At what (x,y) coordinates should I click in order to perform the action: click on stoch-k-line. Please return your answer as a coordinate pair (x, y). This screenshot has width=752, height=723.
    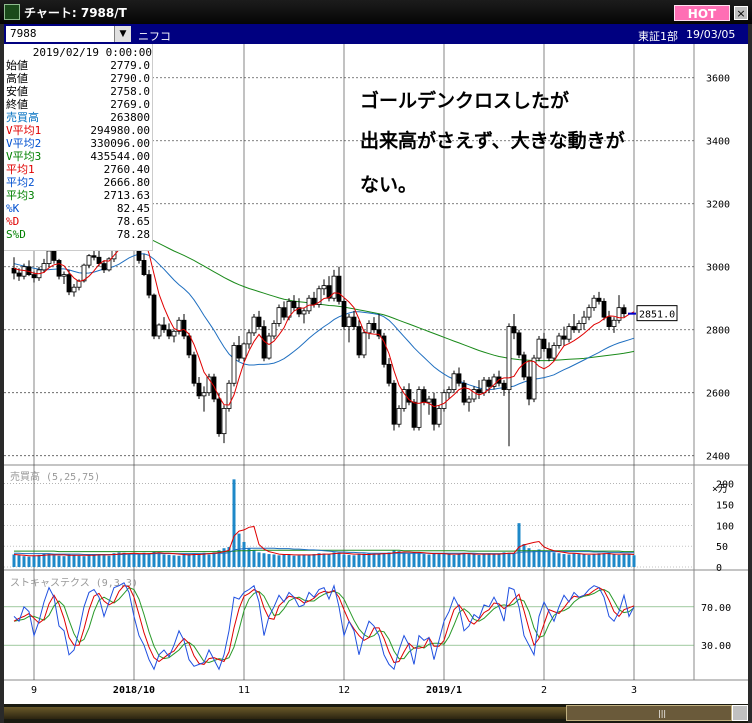
    Looking at the image, I should click on (324, 626).